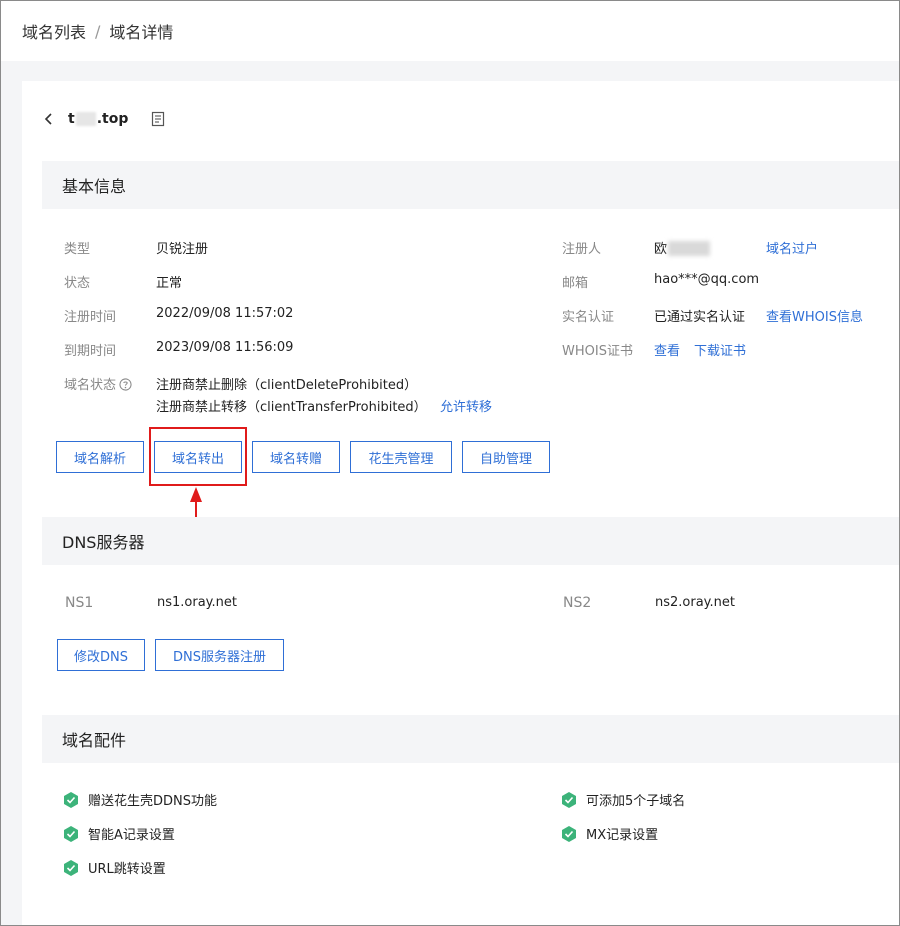 The height and width of the screenshot is (926, 900). What do you see at coordinates (152, 801) in the screenshot?
I see `addon-label: 赠送花生壳DDNS功能` at bounding box center [152, 801].